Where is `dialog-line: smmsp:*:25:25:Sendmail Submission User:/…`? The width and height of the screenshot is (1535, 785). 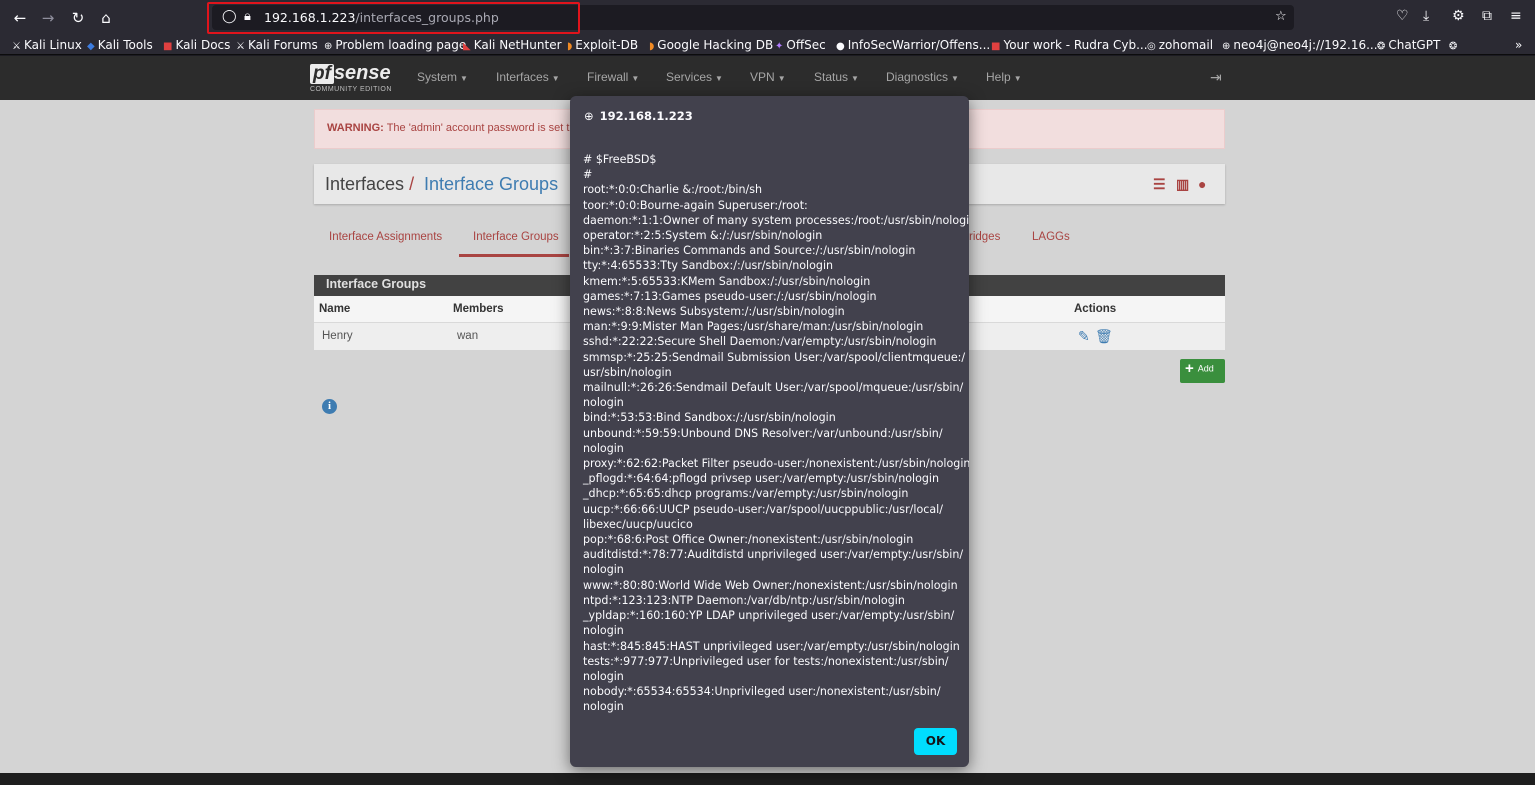 dialog-line: smmsp:*:25:25:Sendmail Submission User:/… is located at coordinates (774, 357).